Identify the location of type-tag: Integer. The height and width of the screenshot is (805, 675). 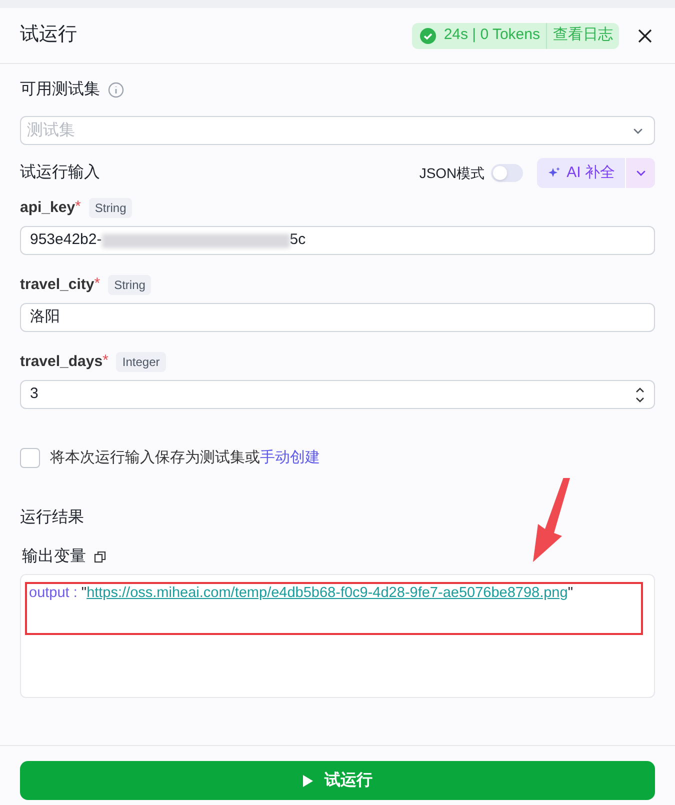
(141, 362).